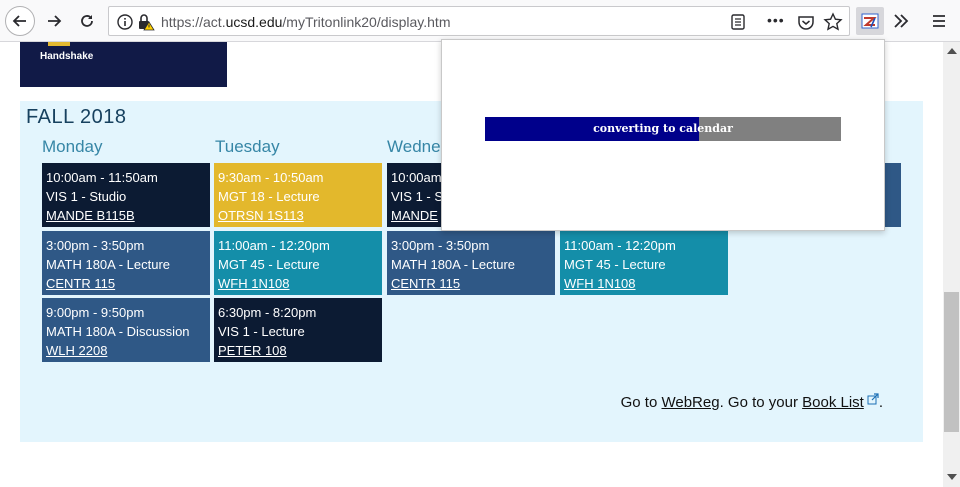  Describe the element at coordinates (267, 312) in the screenshot. I see `class-time: 6:30pm - 8:20pm` at that location.